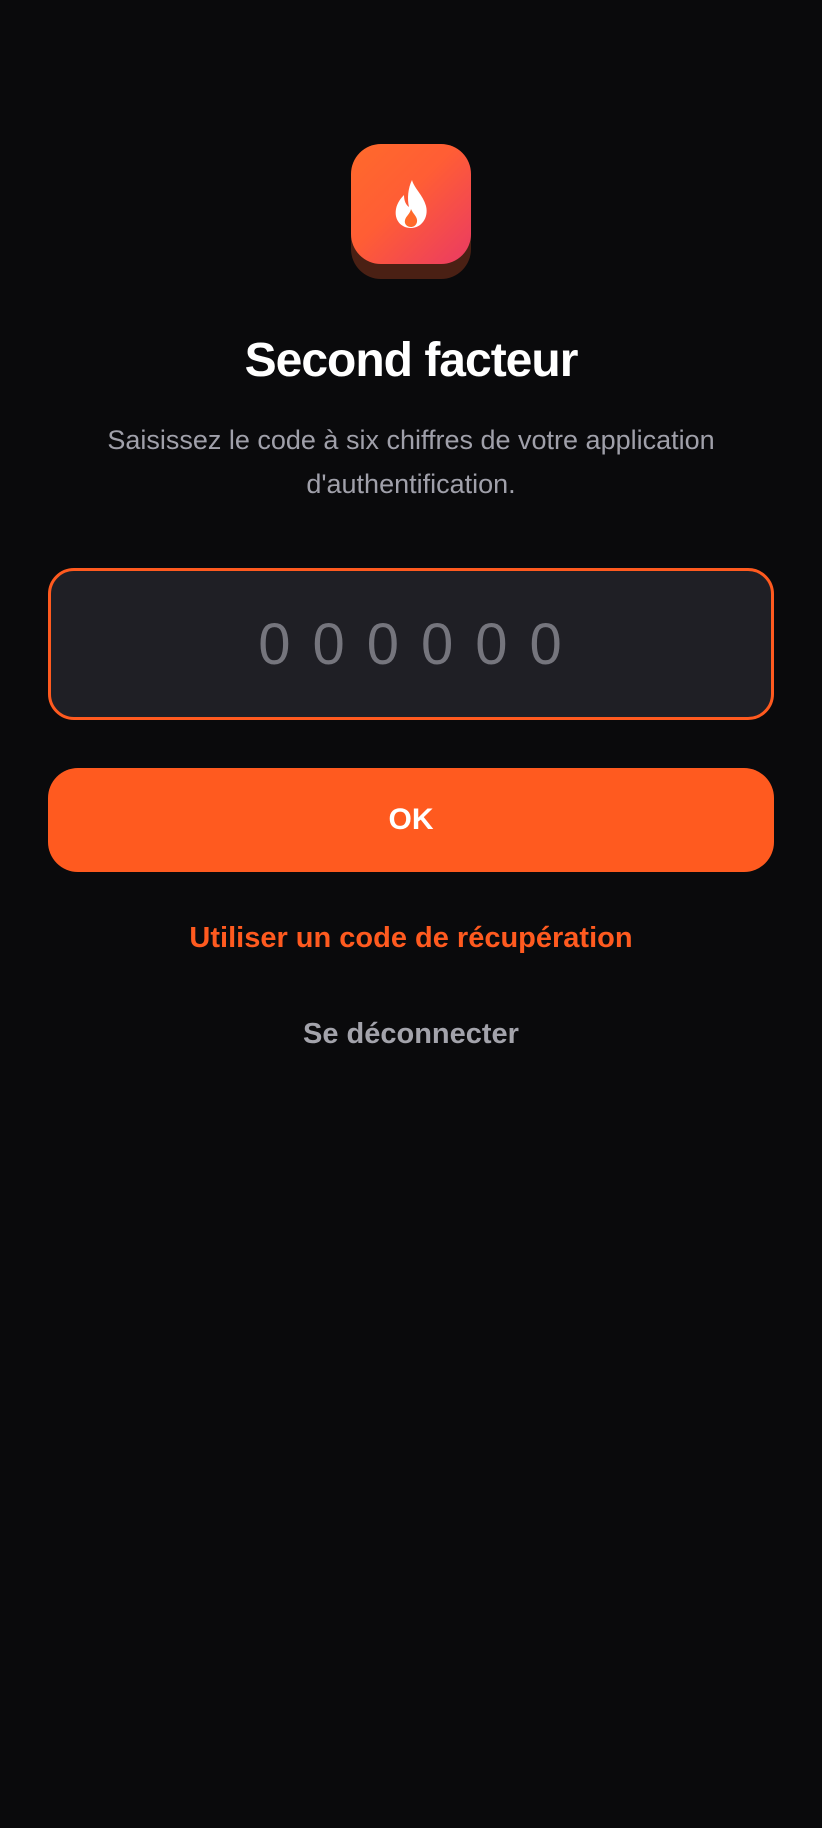 This screenshot has width=822, height=1828. Describe the element at coordinates (411, 820) in the screenshot. I see `ok-button: OK` at that location.